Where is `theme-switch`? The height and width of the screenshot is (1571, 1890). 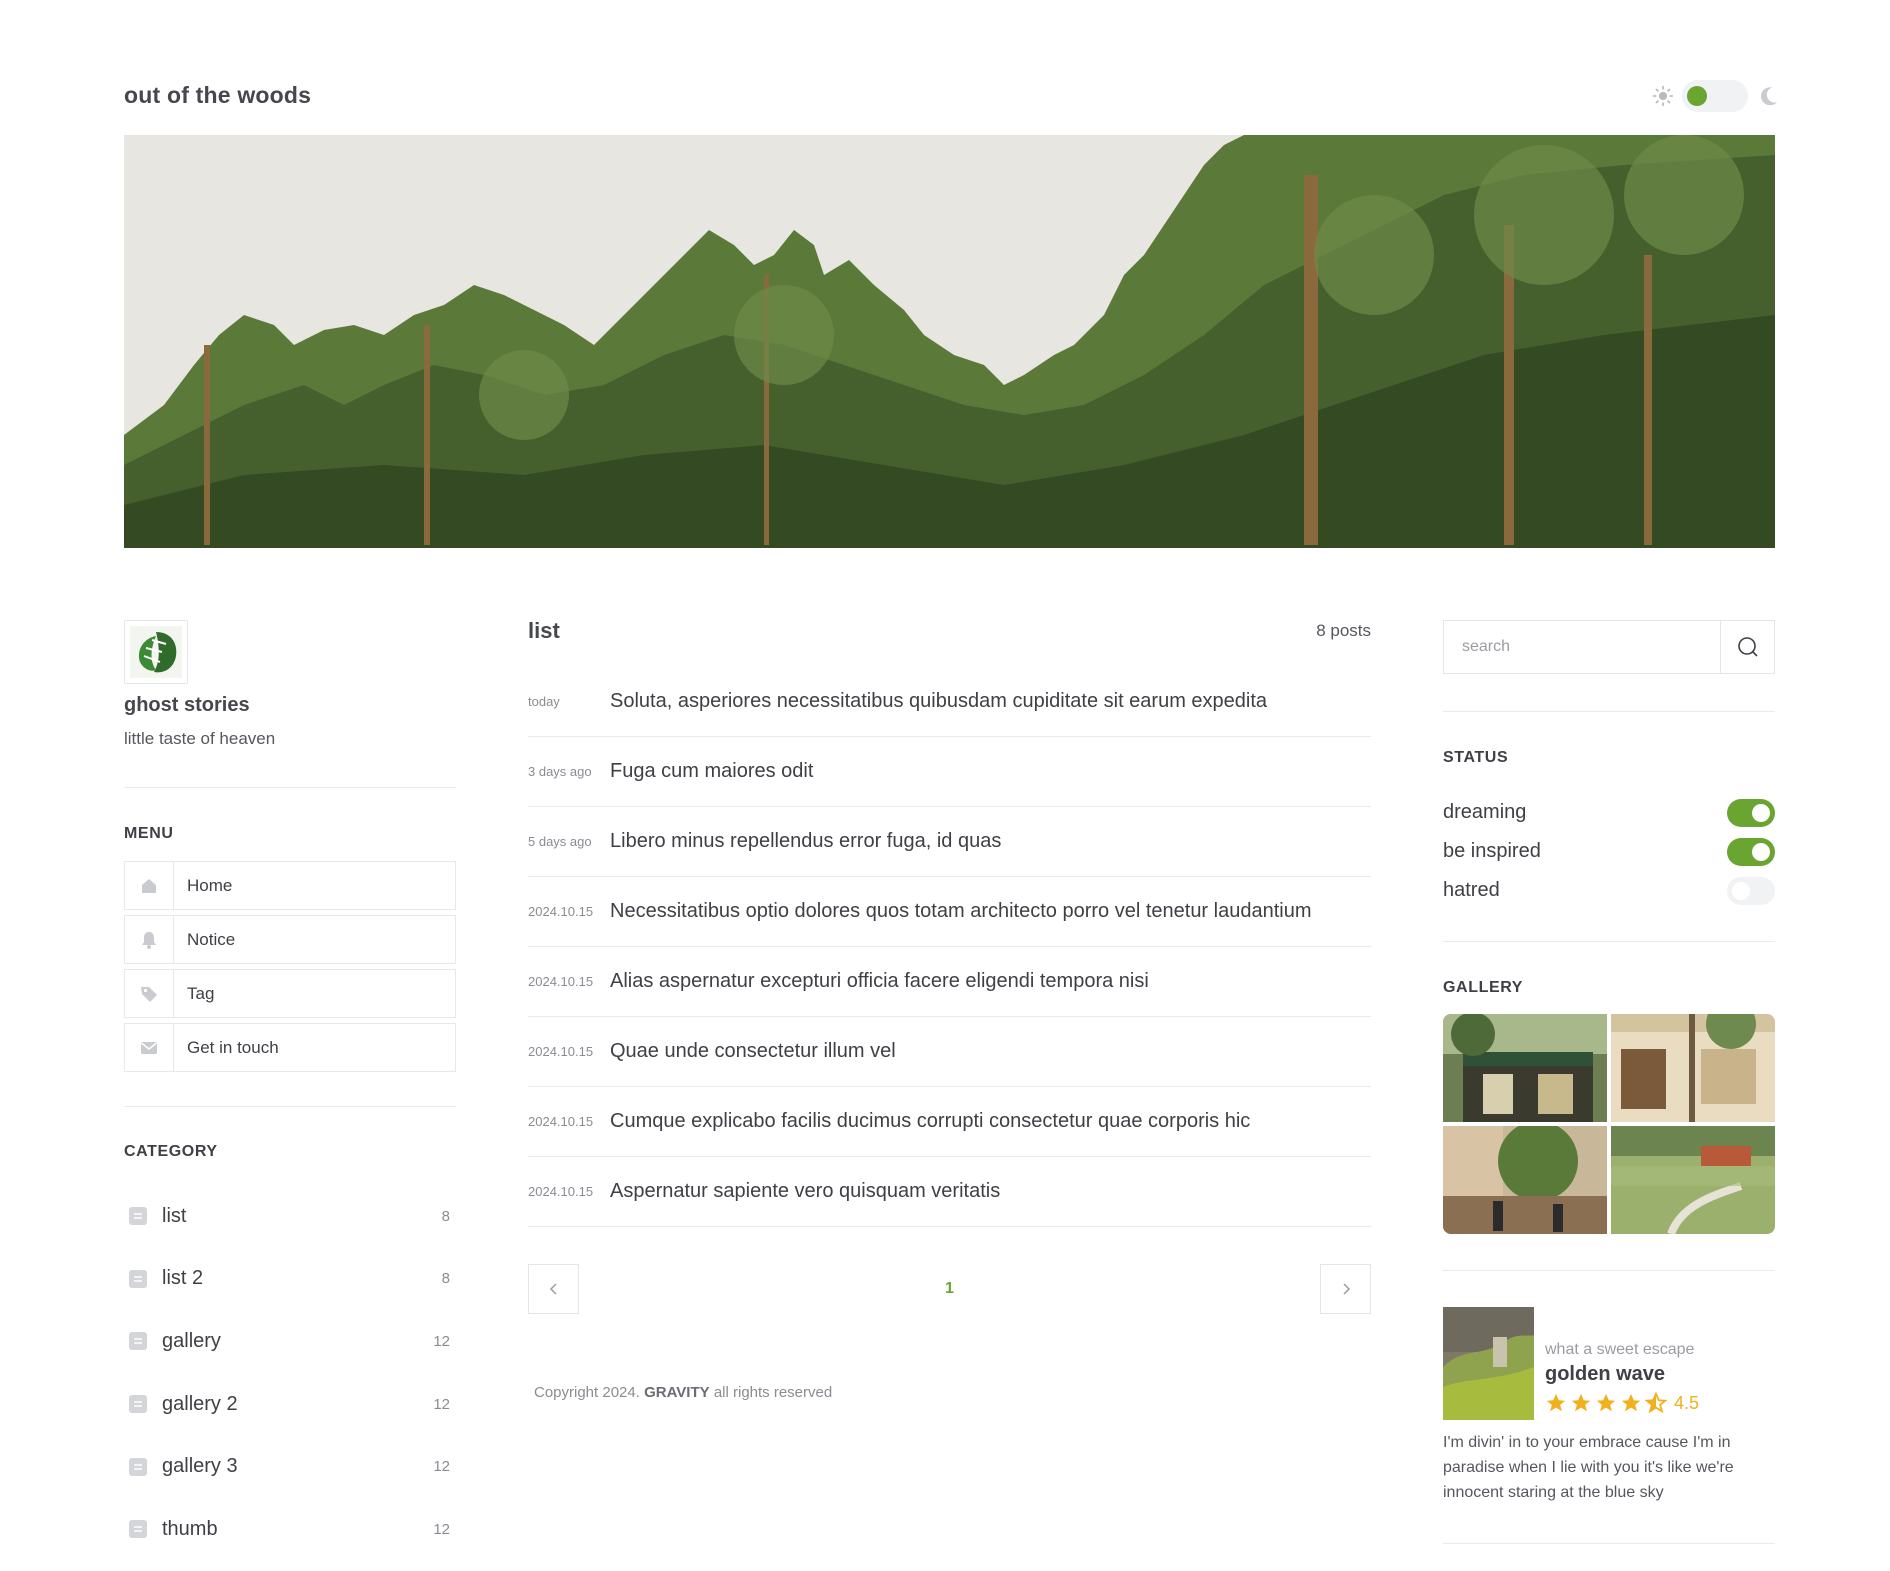
theme-switch is located at coordinates (1716, 96).